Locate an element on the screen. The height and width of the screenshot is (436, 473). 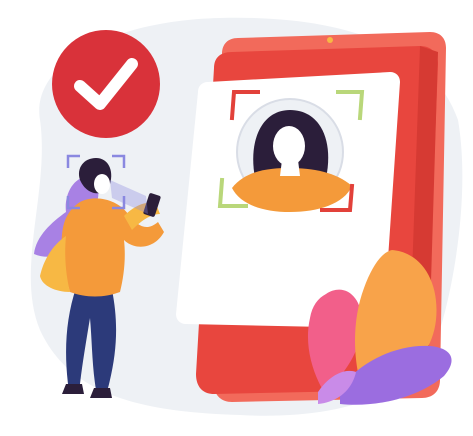
check-badge is located at coordinates (106, 84).